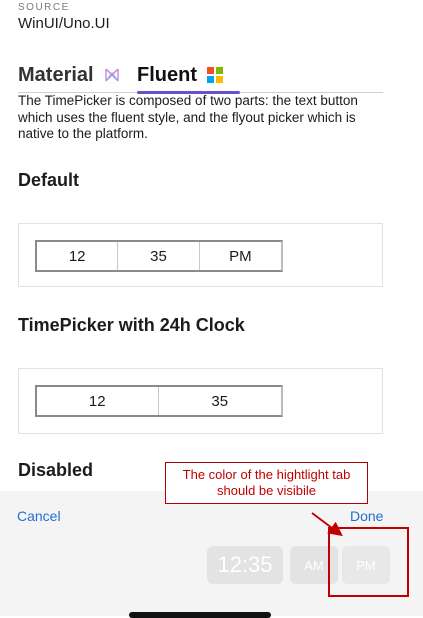 Image resolution: width=423 pixels, height=618 pixels. I want to click on windows-logo-icon, so click(215, 75).